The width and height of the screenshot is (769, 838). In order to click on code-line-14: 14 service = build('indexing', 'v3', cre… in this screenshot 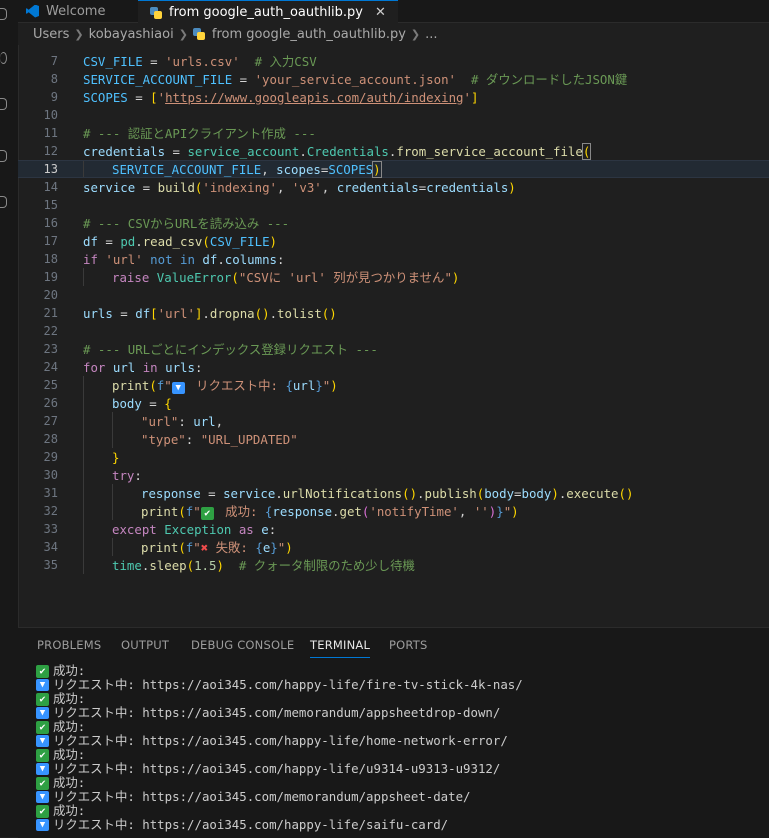, I will do `click(279, 187)`.